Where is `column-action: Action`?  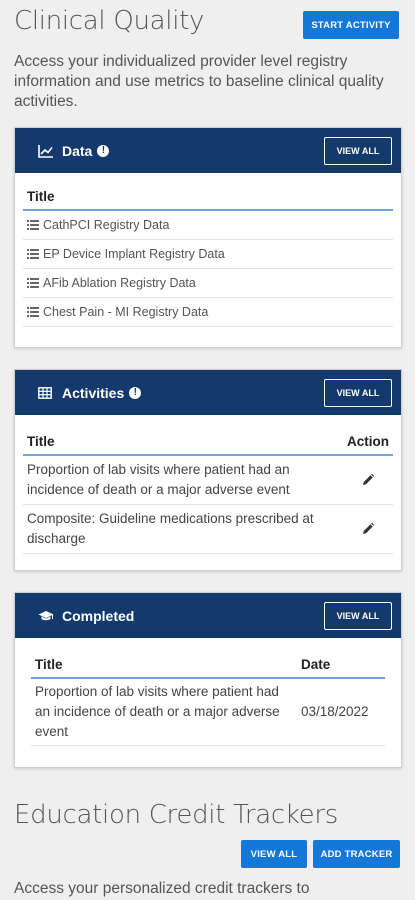 column-action: Action is located at coordinates (368, 441).